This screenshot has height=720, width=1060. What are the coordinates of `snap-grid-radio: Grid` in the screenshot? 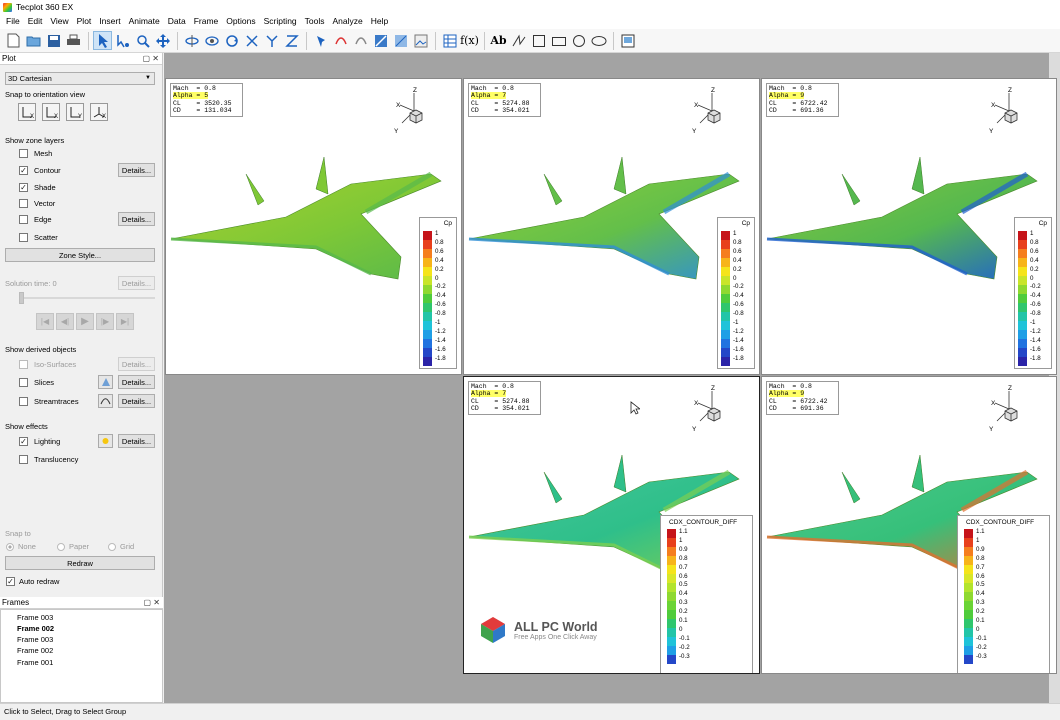 It's located at (121, 546).